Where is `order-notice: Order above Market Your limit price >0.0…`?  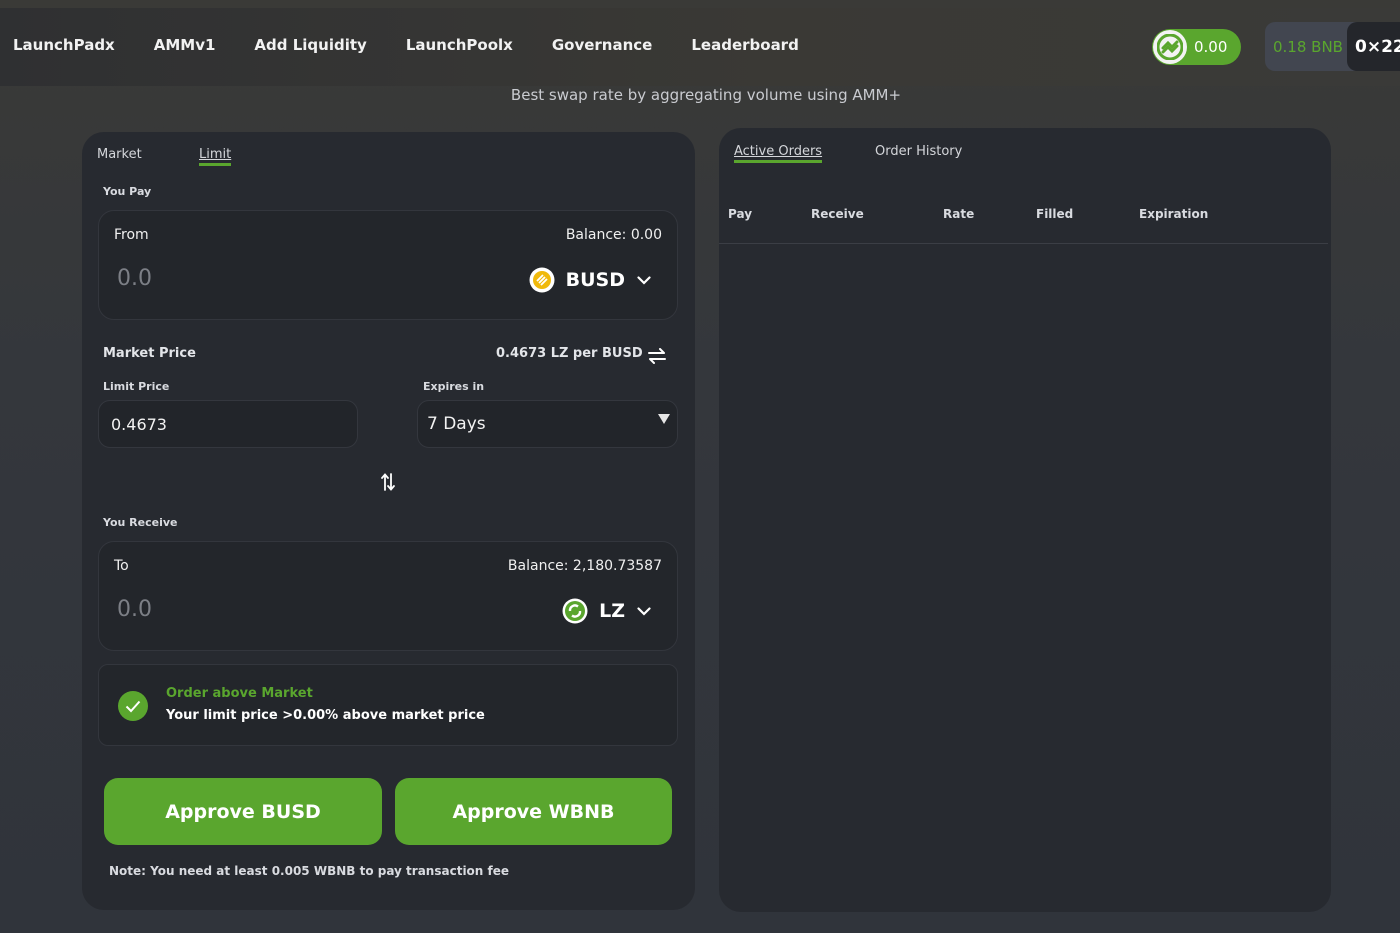 order-notice: Order above Market Your limit price >0.0… is located at coordinates (388, 705).